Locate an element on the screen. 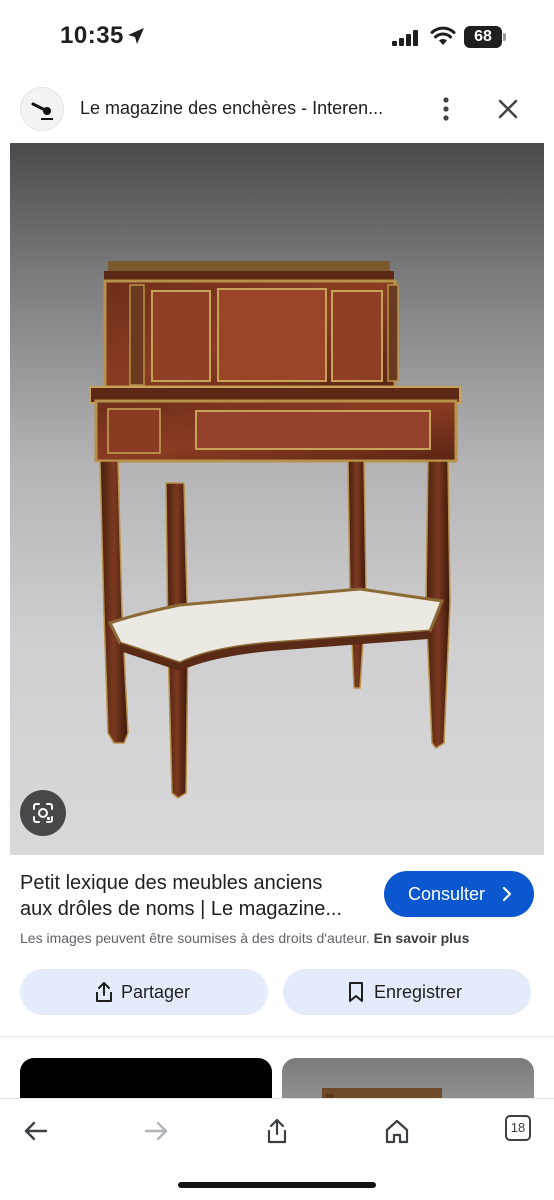 This screenshot has height=1200, width=554. google-lens-button is located at coordinates (43, 813).